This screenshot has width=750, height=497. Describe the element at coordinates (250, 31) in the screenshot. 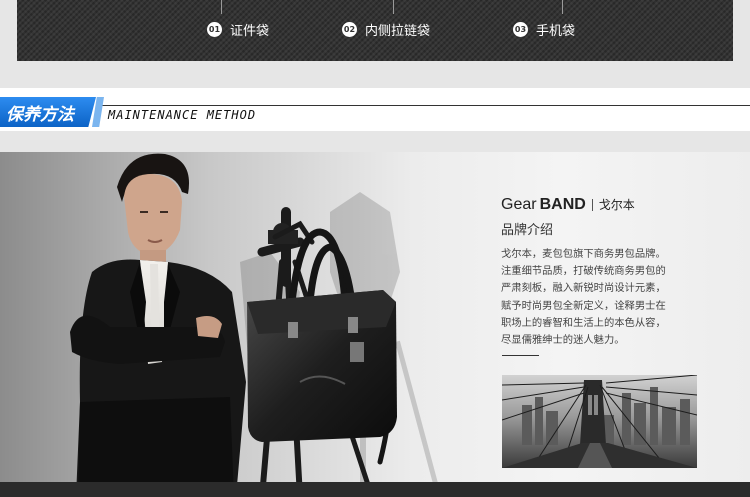

I see `feature-label: 证件袋` at that location.